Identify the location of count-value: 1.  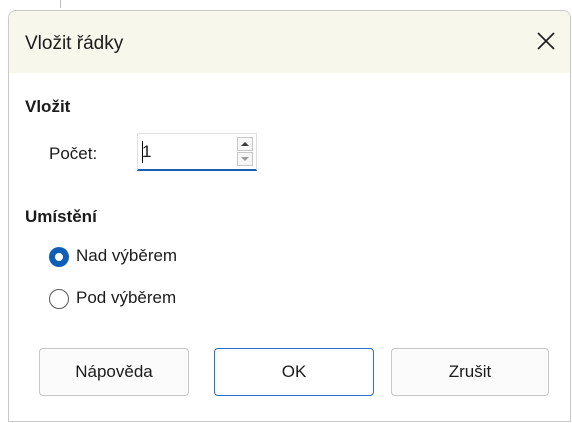
(147, 151).